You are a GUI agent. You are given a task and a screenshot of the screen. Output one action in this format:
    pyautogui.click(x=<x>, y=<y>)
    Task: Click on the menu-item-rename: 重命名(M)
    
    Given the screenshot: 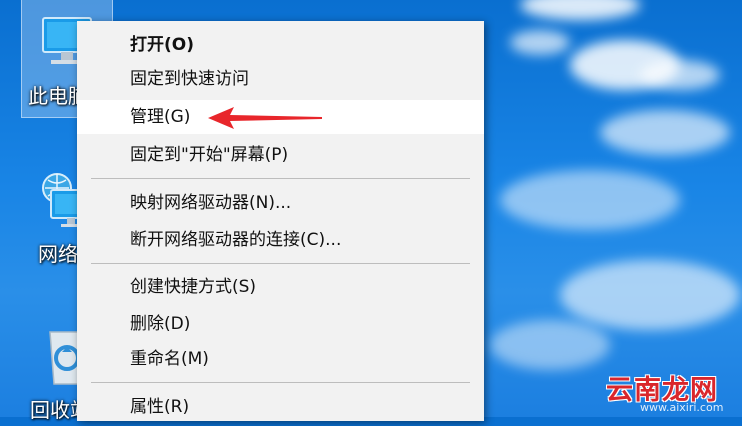 What is the action you would take?
    pyautogui.click(x=280, y=359)
    